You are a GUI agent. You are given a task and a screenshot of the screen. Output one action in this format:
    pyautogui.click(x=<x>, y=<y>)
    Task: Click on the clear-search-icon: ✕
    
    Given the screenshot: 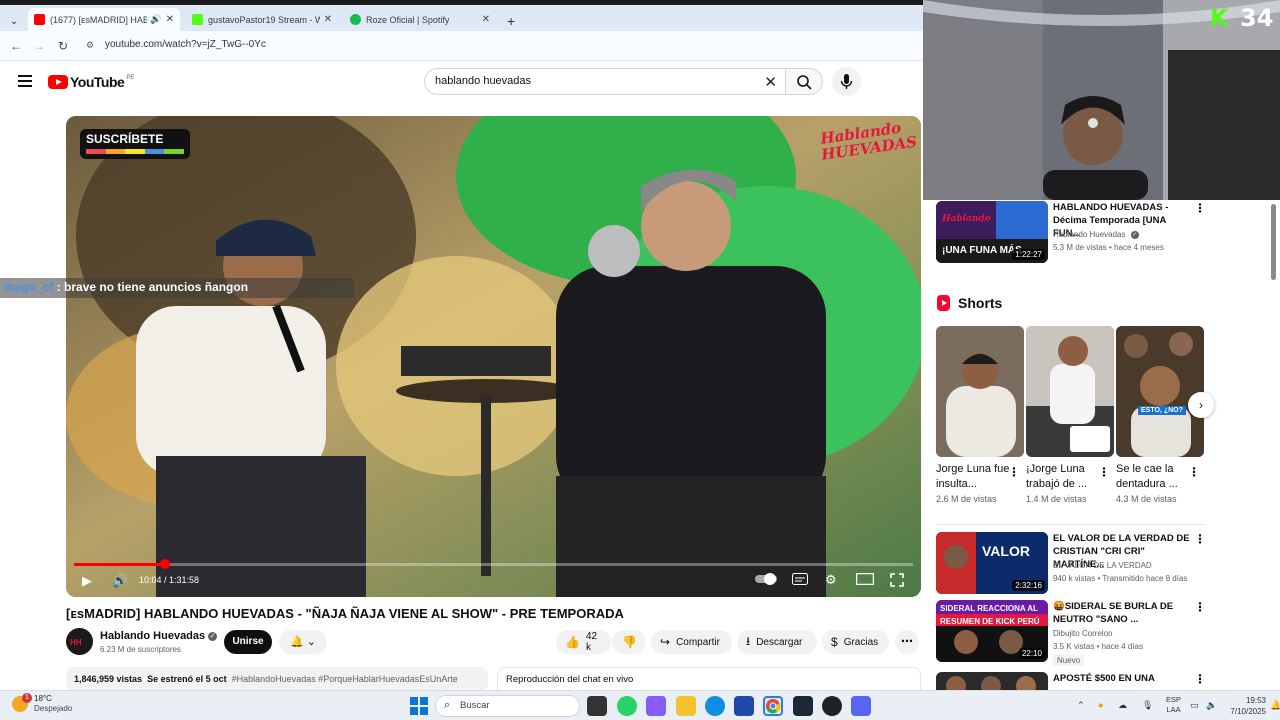 What is the action you would take?
    pyautogui.click(x=770, y=82)
    